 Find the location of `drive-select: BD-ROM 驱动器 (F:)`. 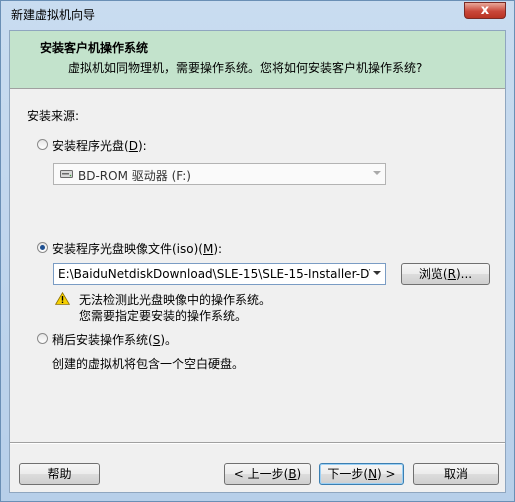

drive-select: BD-ROM 驱动器 (F:) is located at coordinates (219, 174).